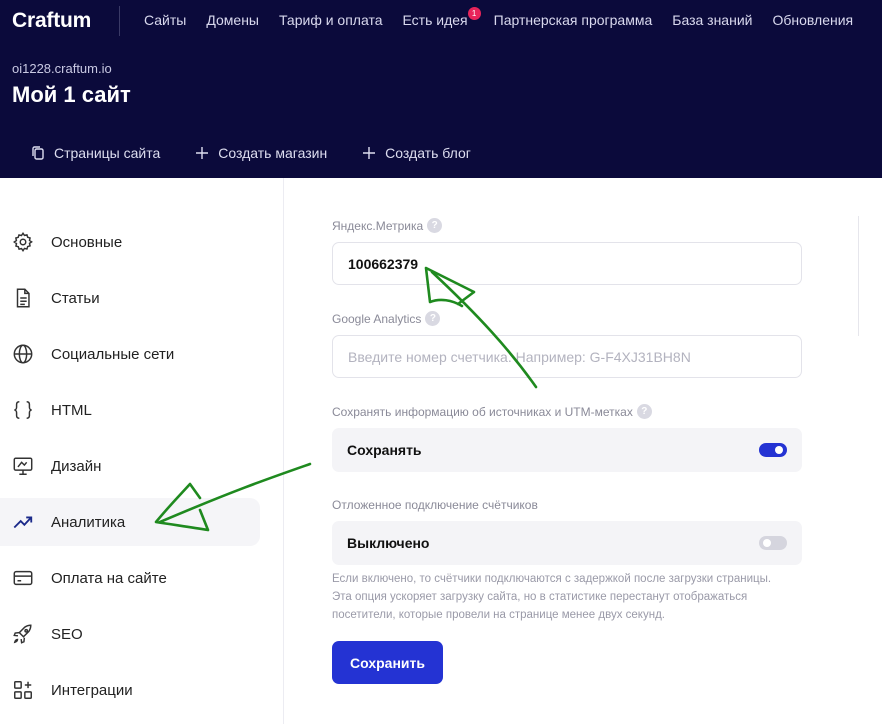 This screenshot has height=724, width=882. Describe the element at coordinates (773, 450) in the screenshot. I see `utm-toggle-switch` at that location.